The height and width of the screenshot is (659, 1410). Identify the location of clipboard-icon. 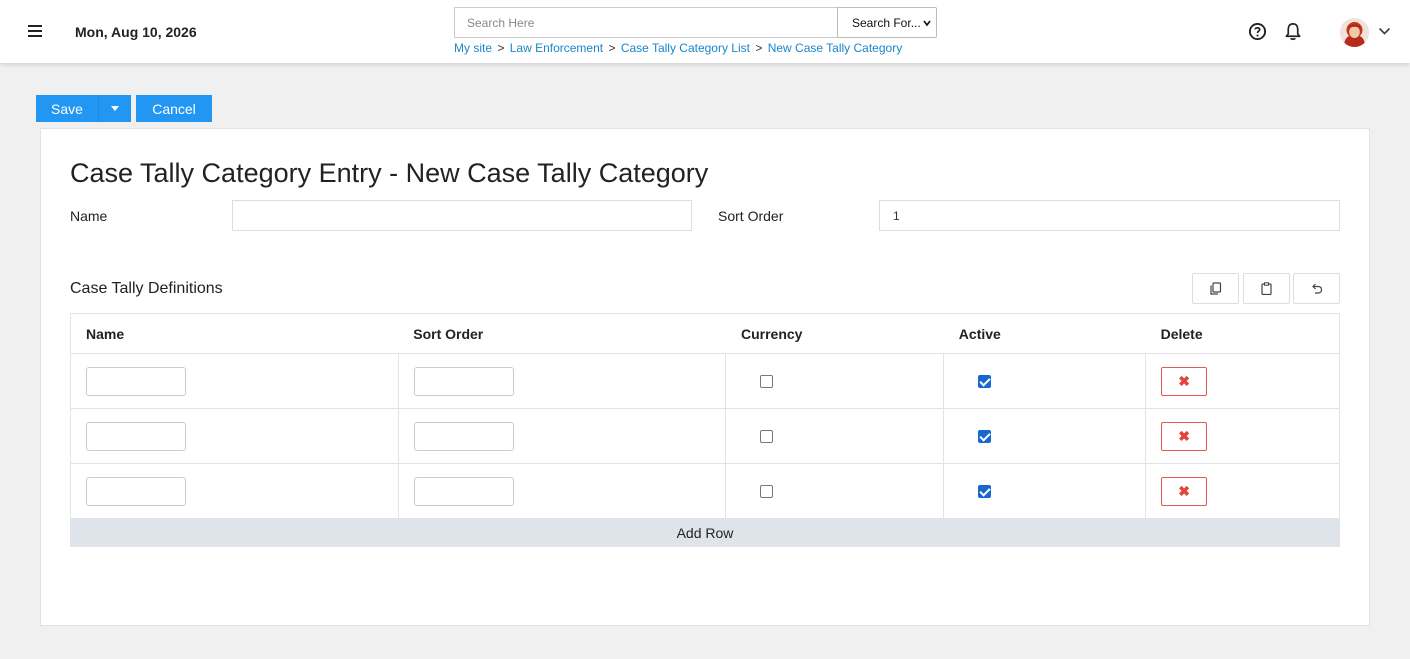
(1266, 288).